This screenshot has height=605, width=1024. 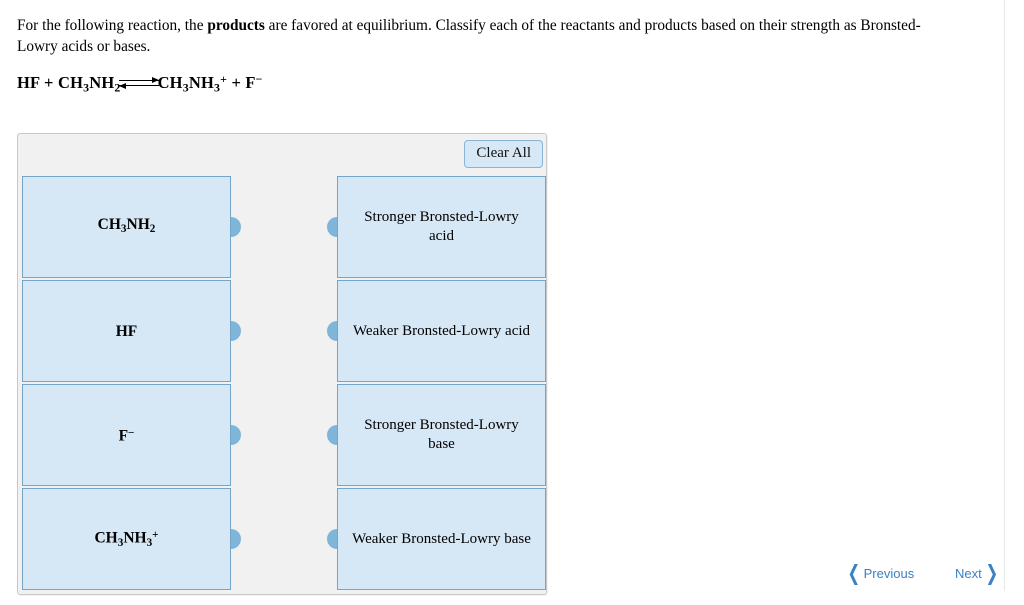 What do you see at coordinates (126, 538) in the screenshot?
I see `species-card-label: CH3NH3+` at bounding box center [126, 538].